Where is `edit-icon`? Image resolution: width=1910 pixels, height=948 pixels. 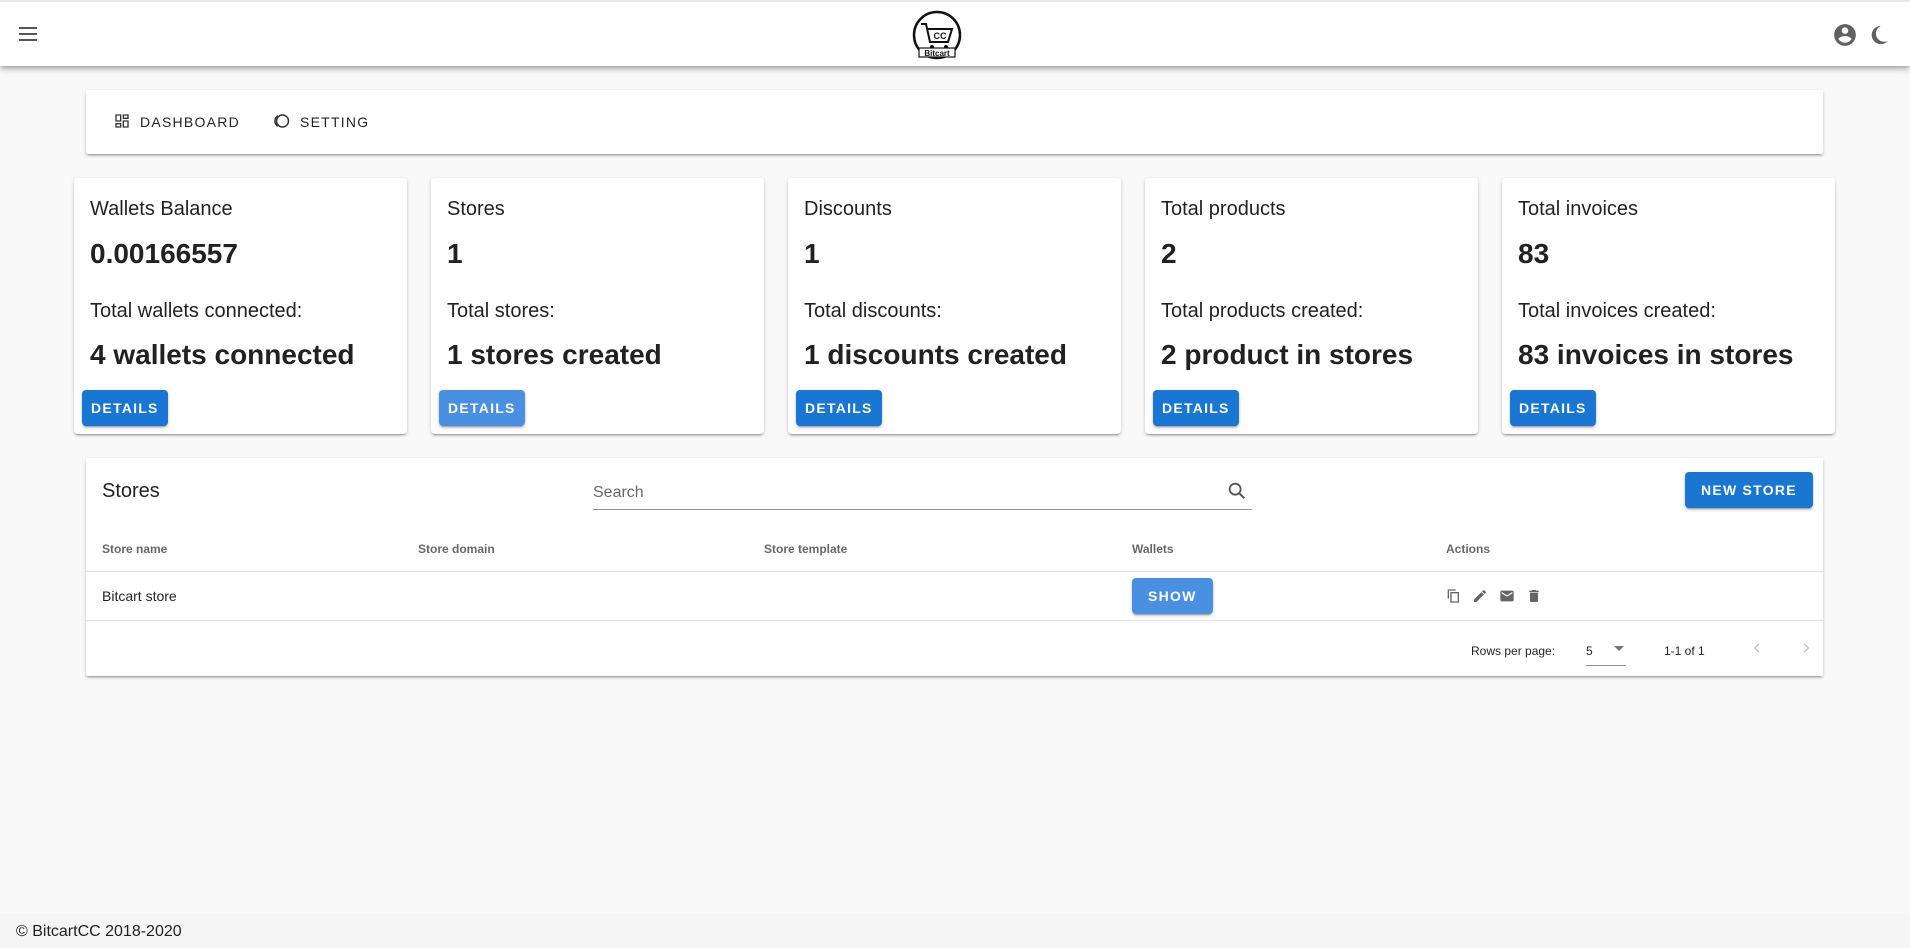 edit-icon is located at coordinates (1480, 596).